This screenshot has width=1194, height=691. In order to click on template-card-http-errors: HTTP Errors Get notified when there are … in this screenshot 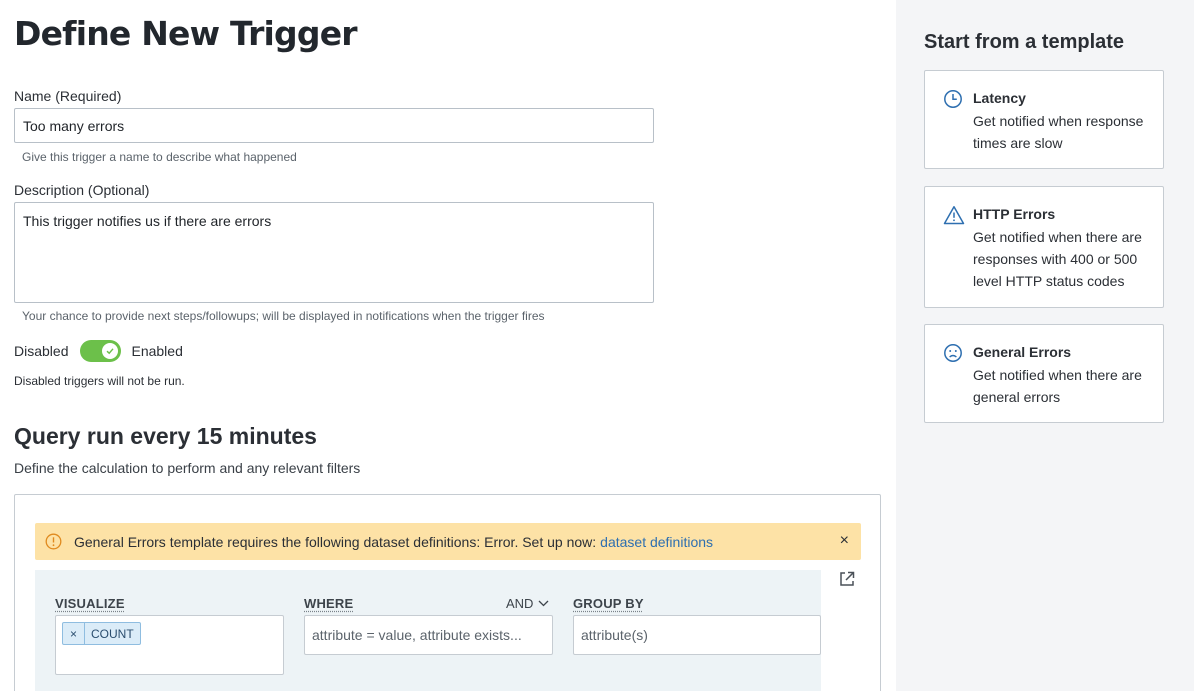, I will do `click(1044, 247)`.